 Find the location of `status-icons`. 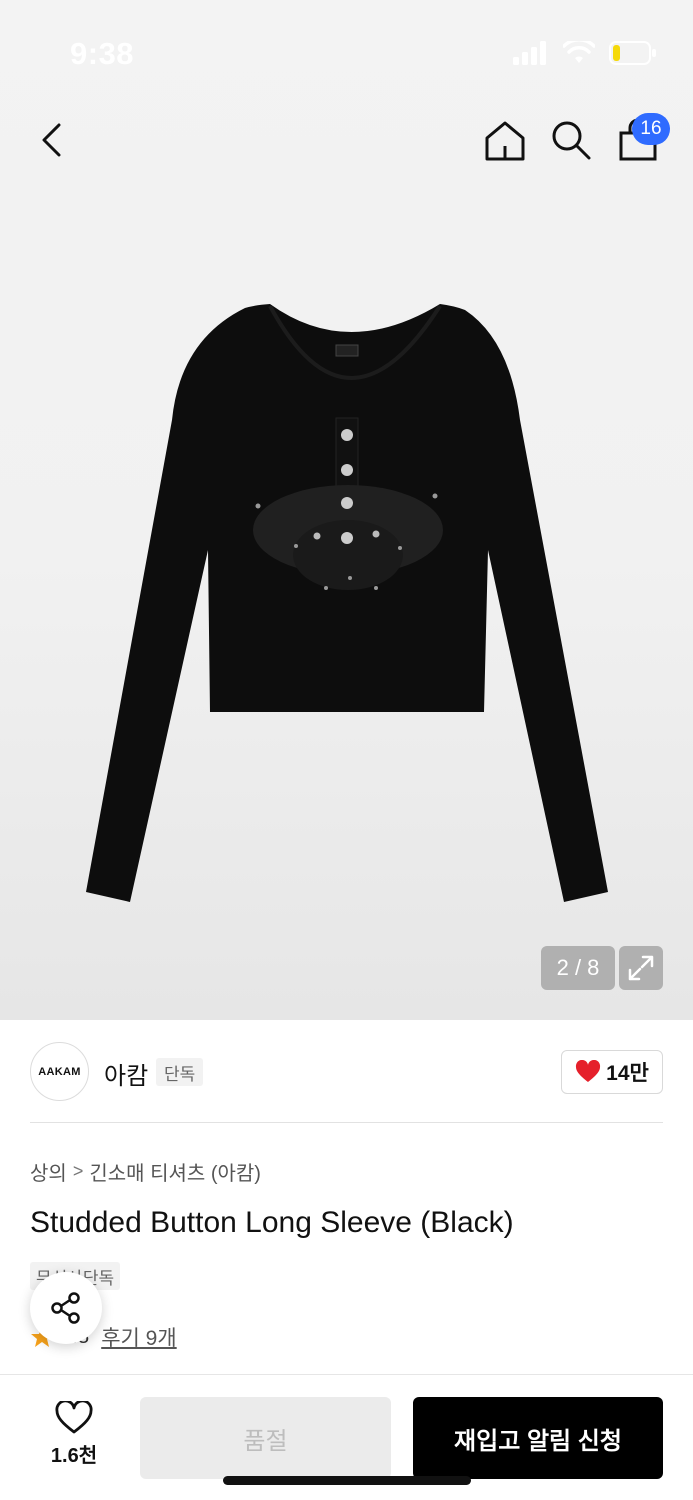

status-icons is located at coordinates (585, 53).